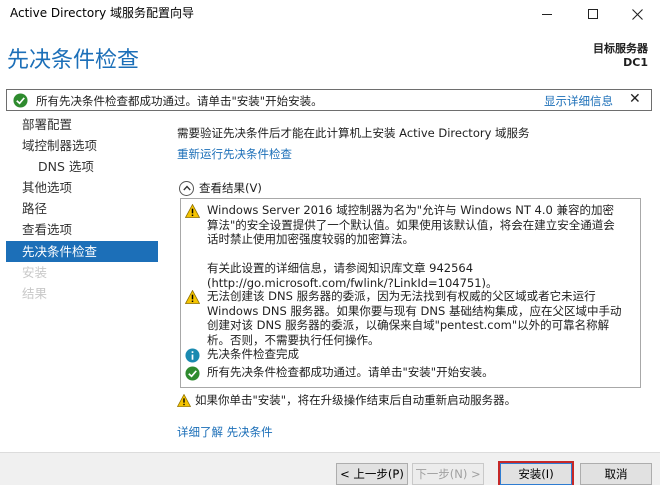 This screenshot has width=660, height=485. I want to click on install-button: 安装(I), so click(536, 474).